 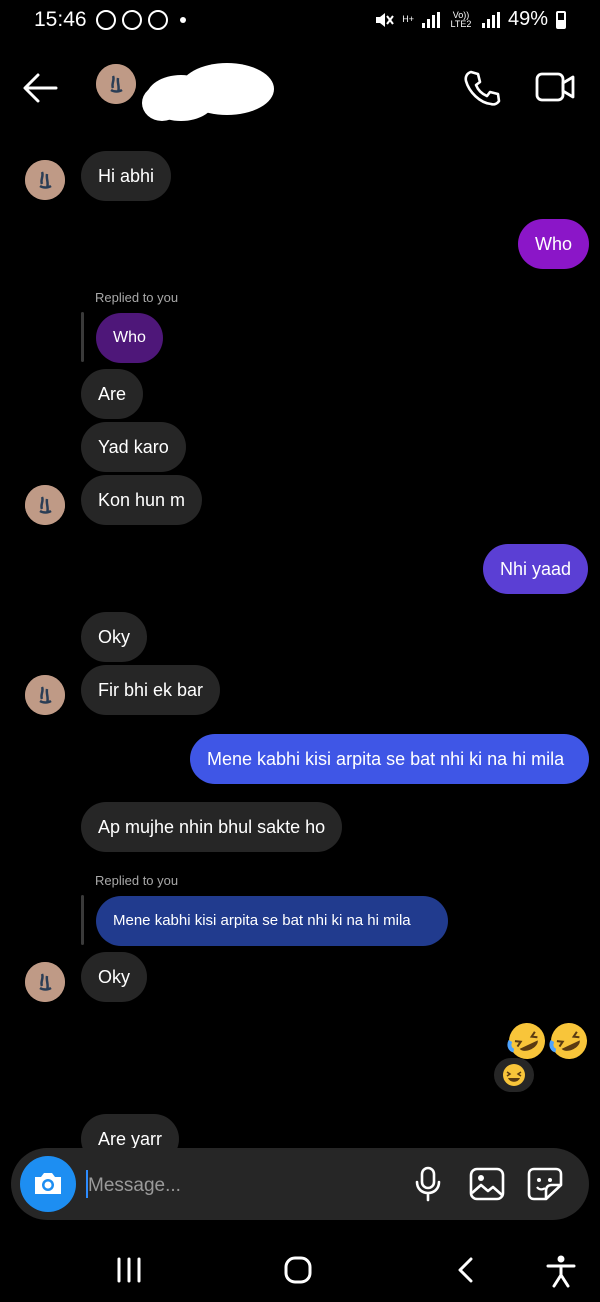 What do you see at coordinates (142, 500) in the screenshot?
I see `message-incoming: Kon hun m` at bounding box center [142, 500].